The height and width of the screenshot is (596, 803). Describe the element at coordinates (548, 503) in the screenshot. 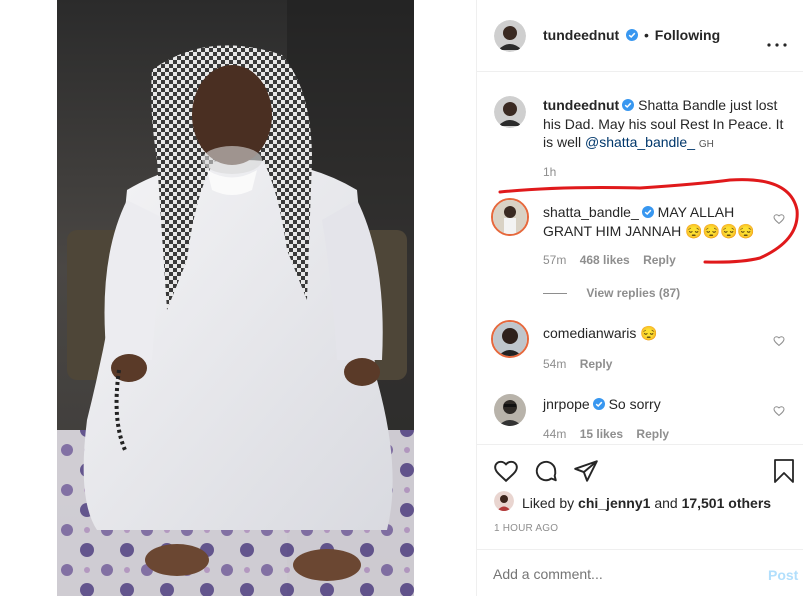

I see `liked-by-prefix: Liked by` at that location.